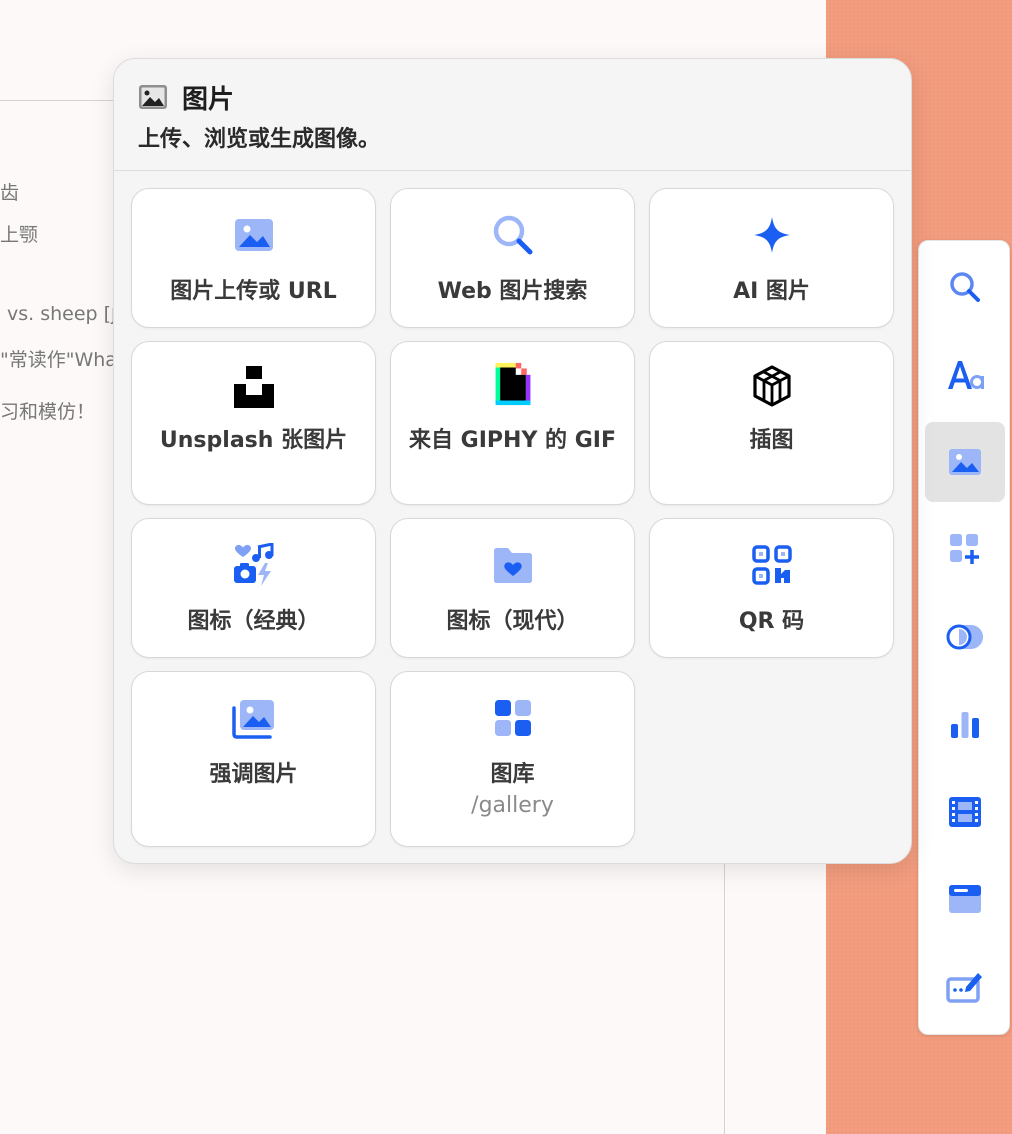 The image size is (1012, 1134). Describe the element at coordinates (48, 412) in the screenshot. I see `document-text: 习和模仿！` at that location.